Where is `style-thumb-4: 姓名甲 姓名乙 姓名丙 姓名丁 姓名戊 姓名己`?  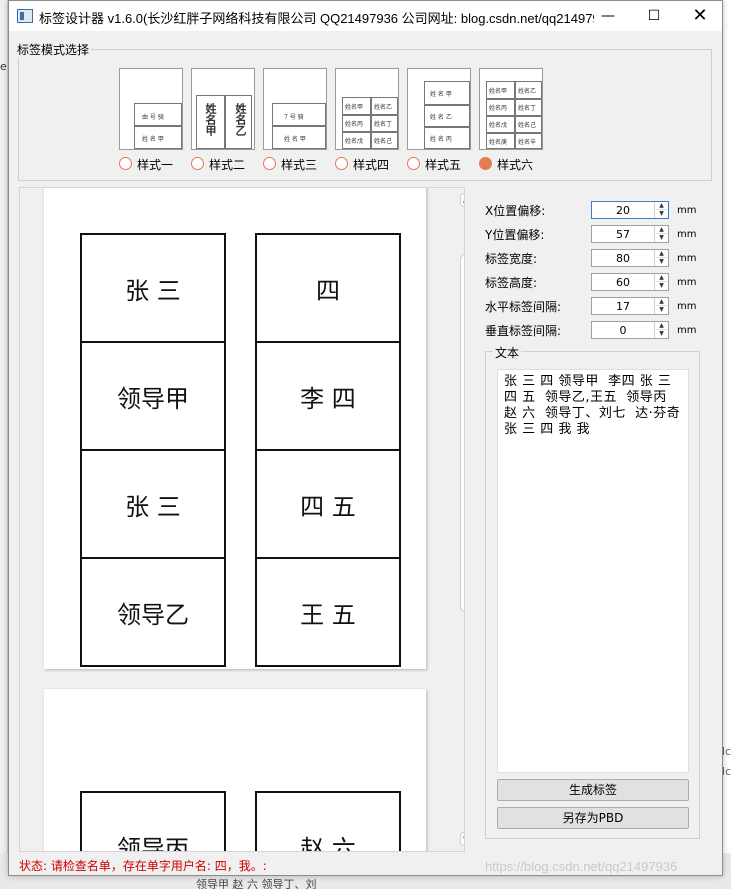 style-thumb-4: 姓名甲 姓名乙 姓名丙 姓名丁 姓名戊 姓名己 is located at coordinates (367, 109).